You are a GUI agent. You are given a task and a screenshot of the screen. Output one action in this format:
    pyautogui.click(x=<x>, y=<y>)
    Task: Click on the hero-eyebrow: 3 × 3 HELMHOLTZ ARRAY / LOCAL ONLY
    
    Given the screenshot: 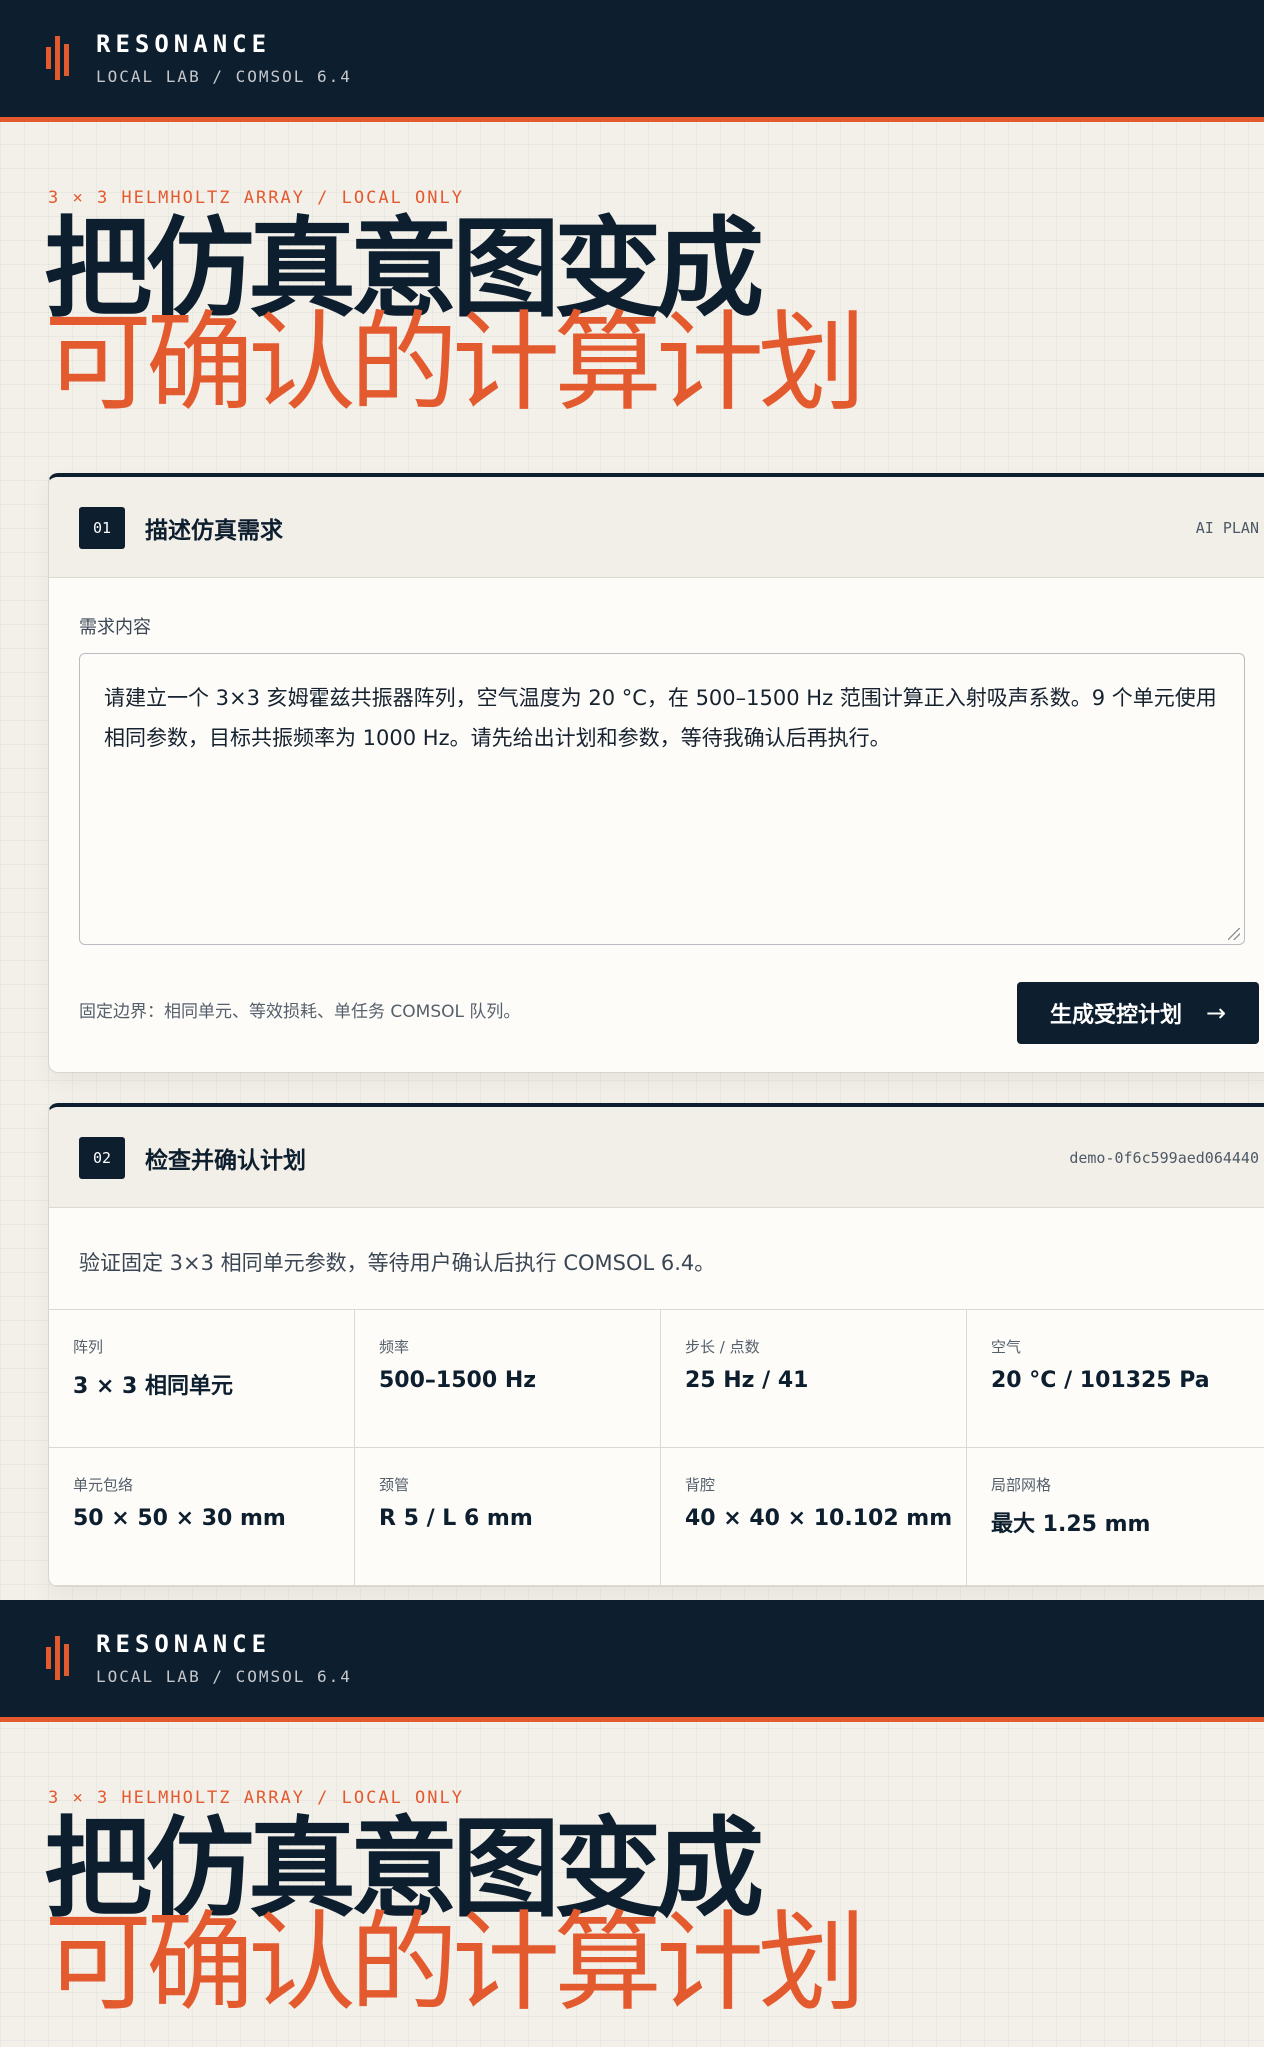 What is the action you would take?
    pyautogui.click(x=256, y=198)
    